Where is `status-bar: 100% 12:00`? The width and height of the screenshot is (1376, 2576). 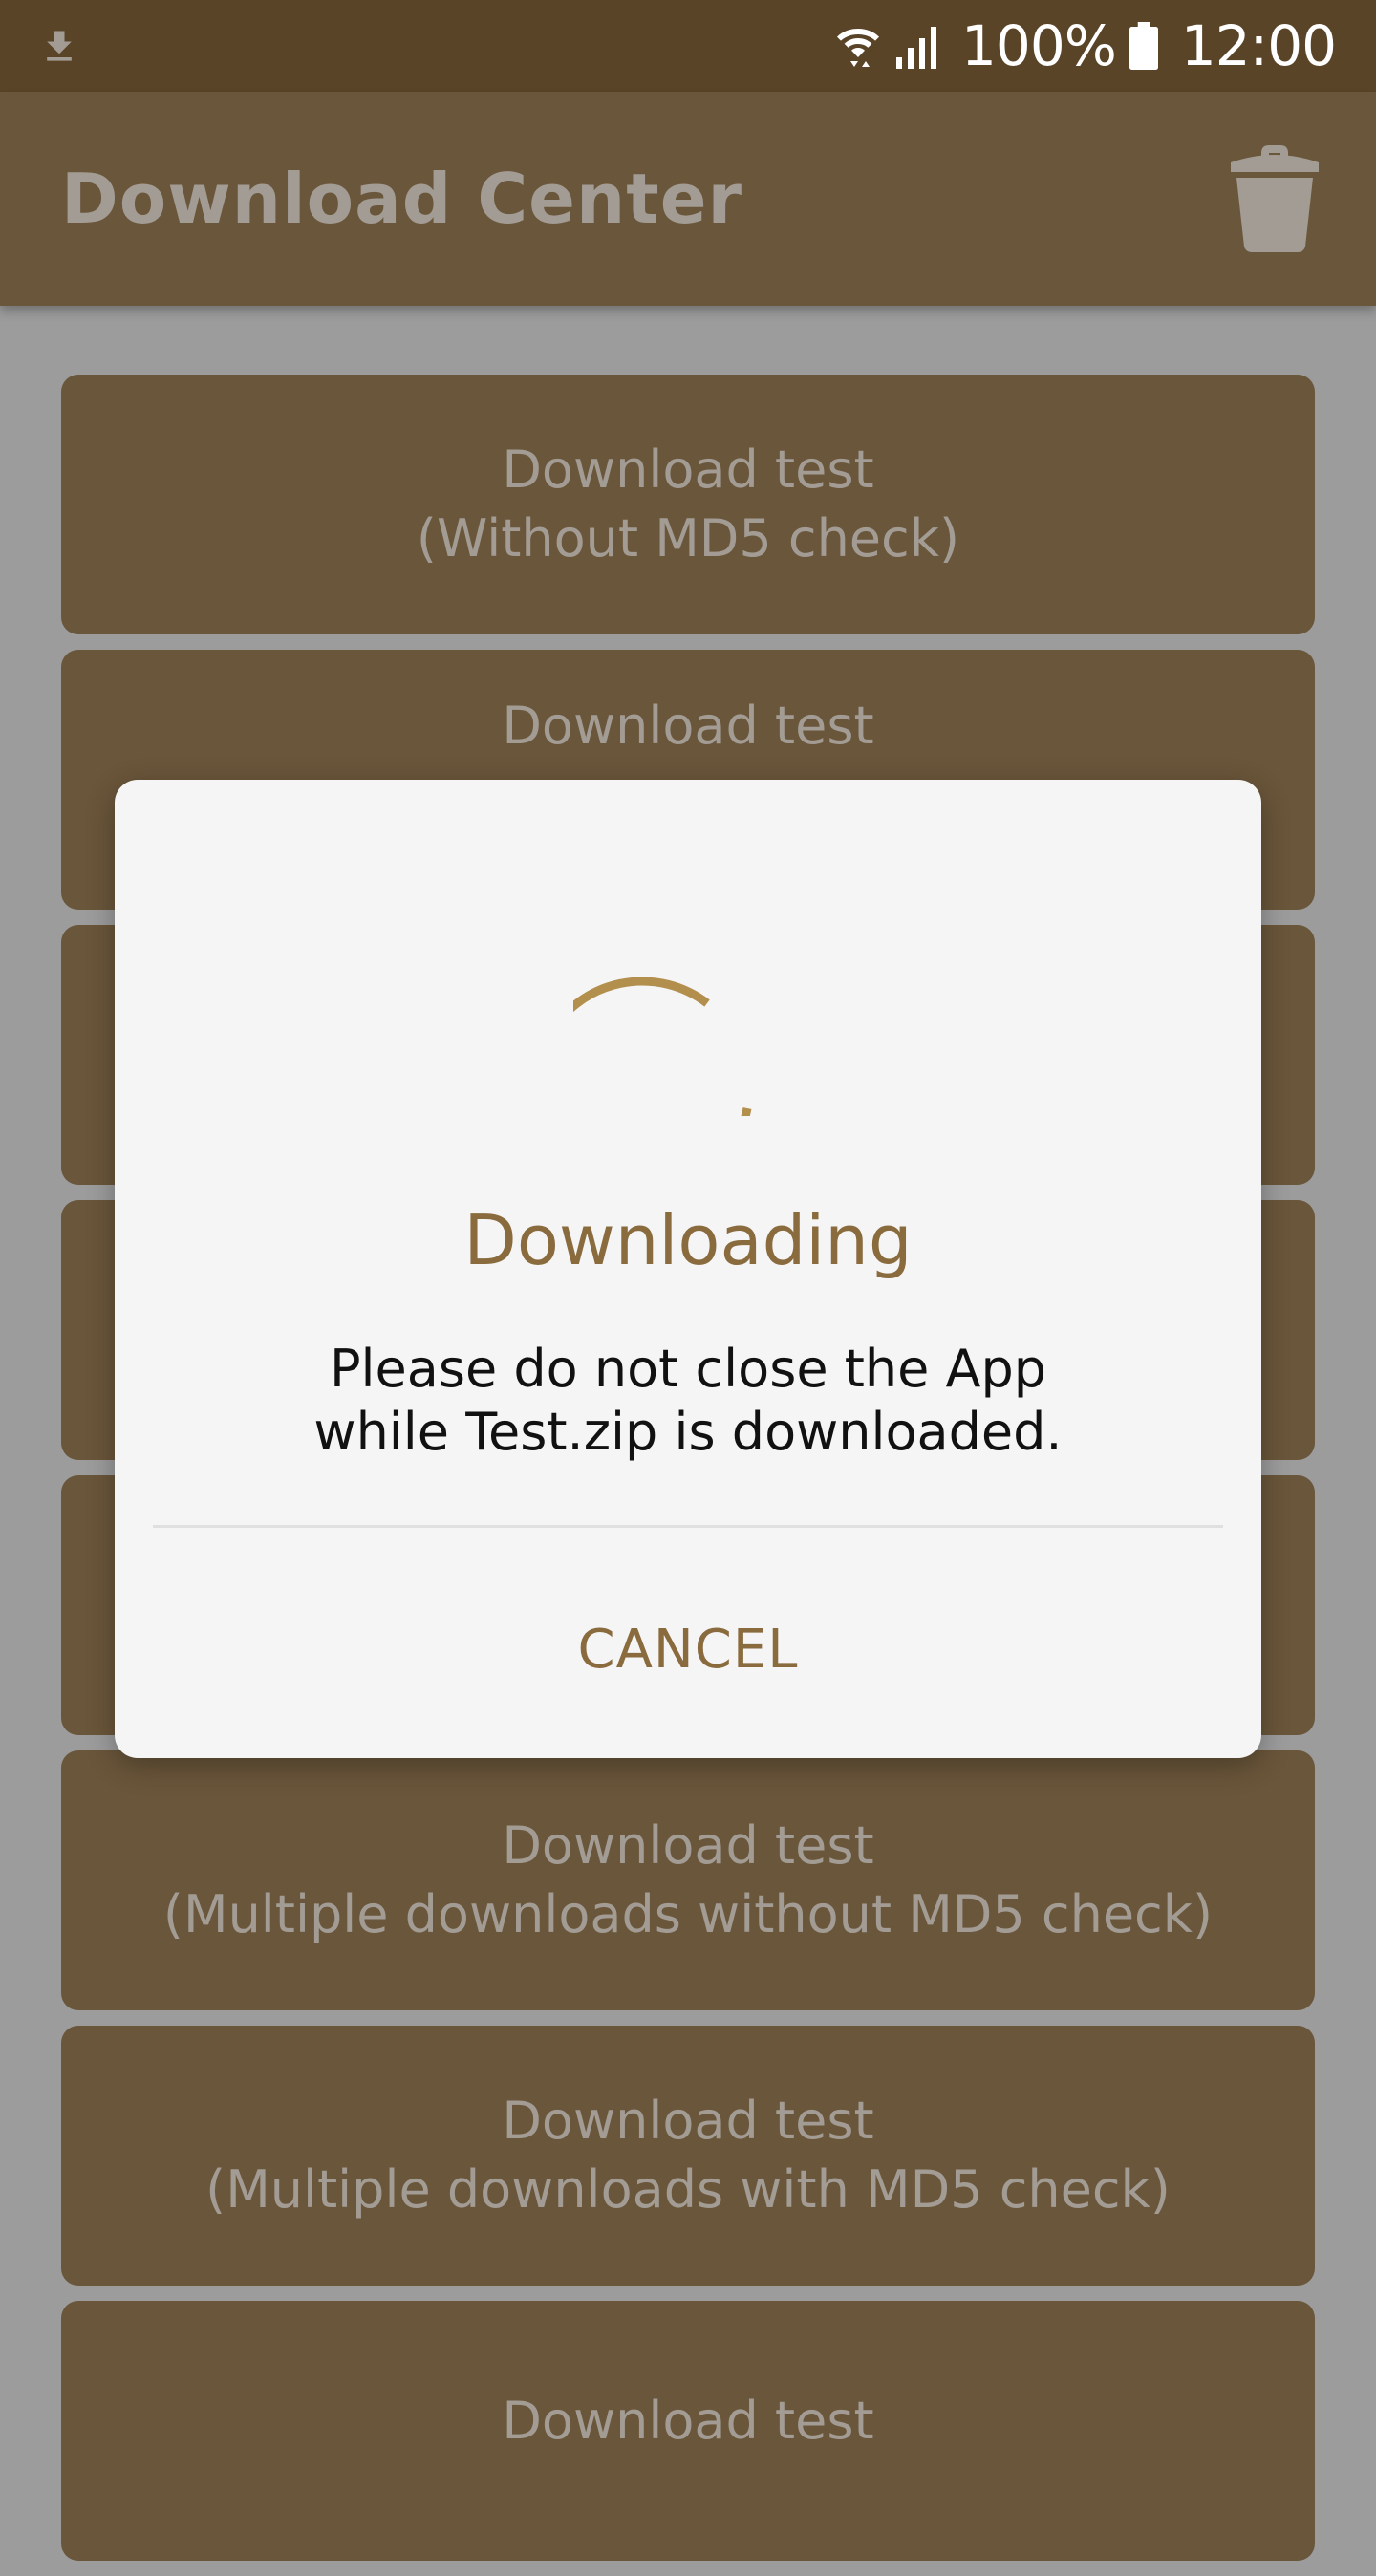
status-bar: 100% 12:00 is located at coordinates (688, 46).